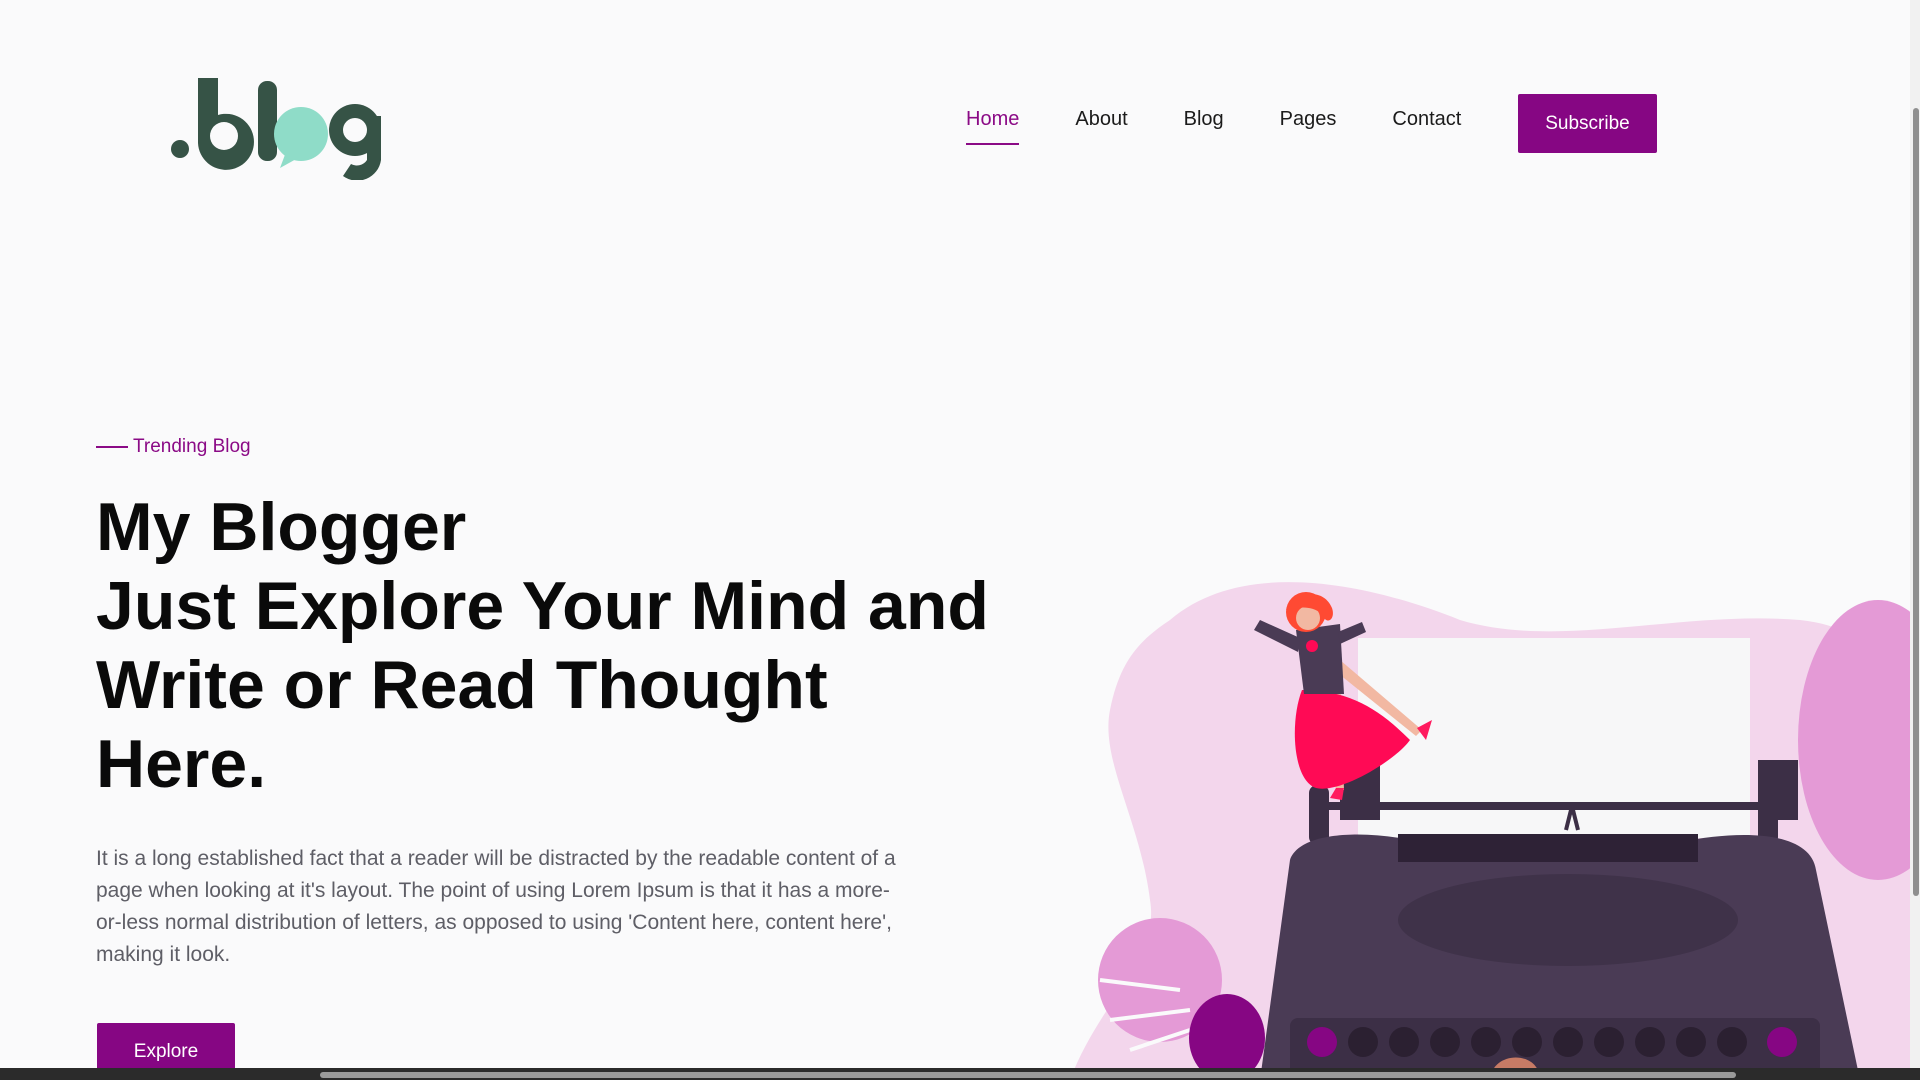 The width and height of the screenshot is (1920, 1080). I want to click on nav-about-link: About, so click(1101, 119).